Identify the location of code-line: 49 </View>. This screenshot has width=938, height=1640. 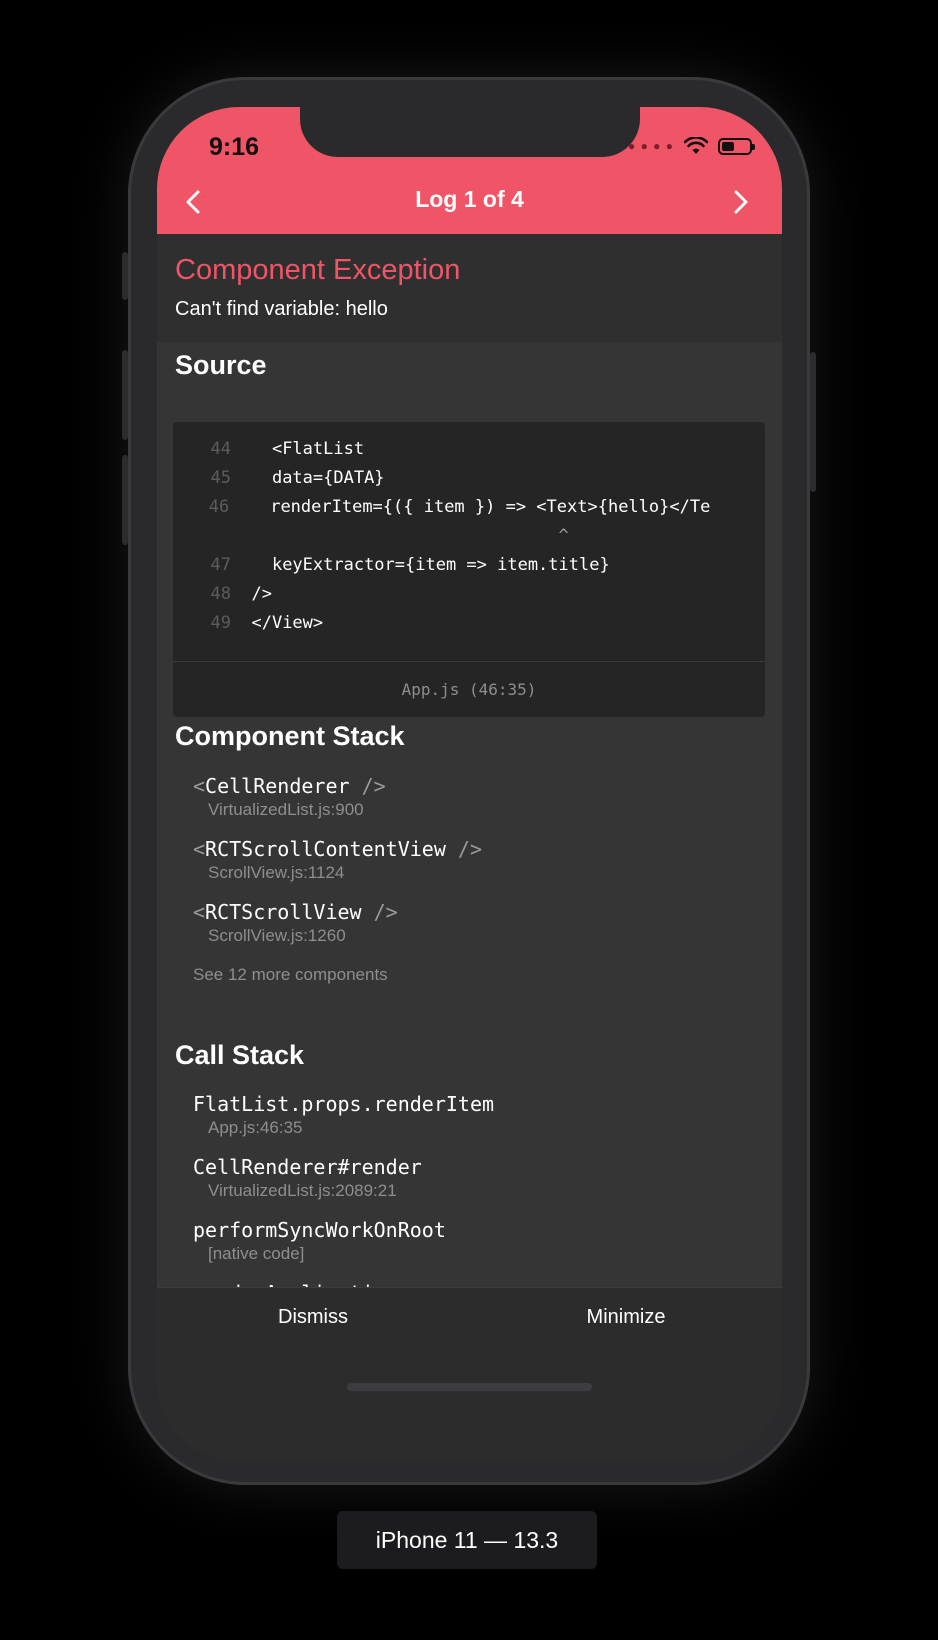
(267, 623).